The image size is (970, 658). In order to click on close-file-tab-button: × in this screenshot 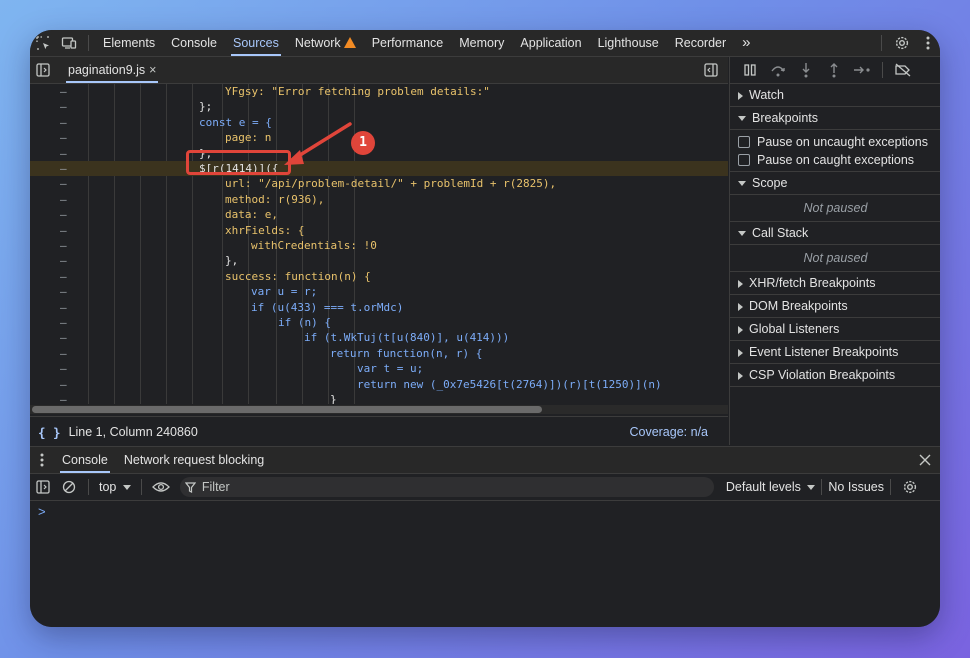, I will do `click(152, 70)`.